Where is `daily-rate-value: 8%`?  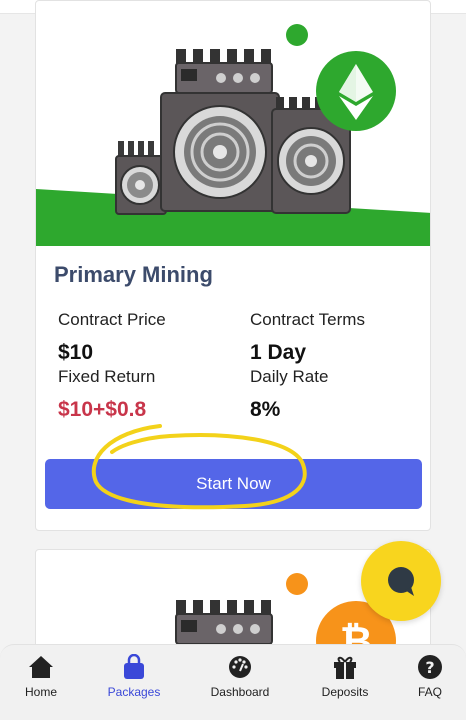
daily-rate-value: 8% is located at coordinates (265, 409).